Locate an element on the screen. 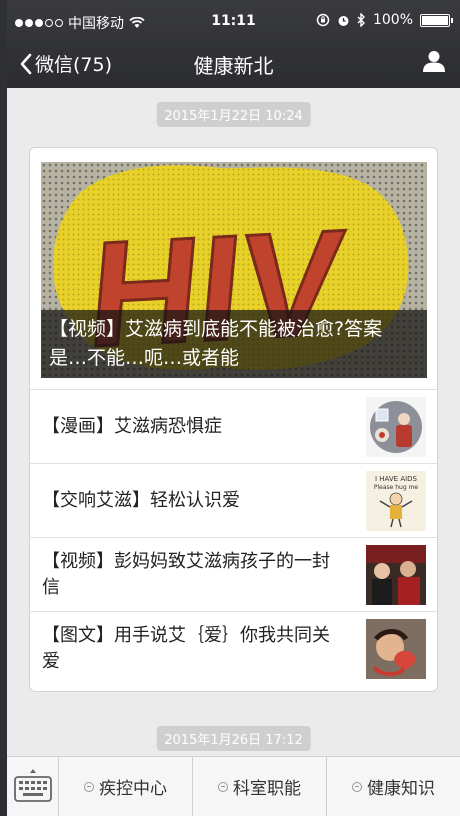  profile-button is located at coordinates (434, 63).